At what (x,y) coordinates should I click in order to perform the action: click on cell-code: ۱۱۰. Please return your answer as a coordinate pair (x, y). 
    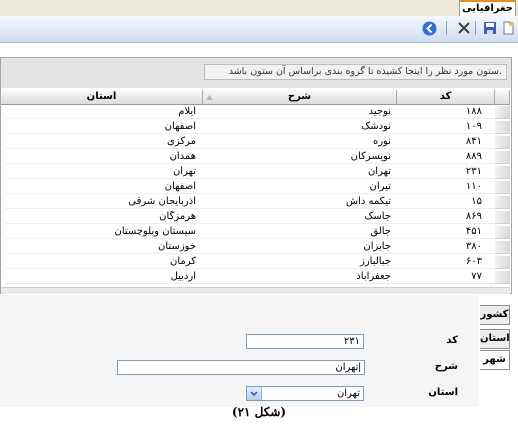
    Looking at the image, I should click on (473, 186).